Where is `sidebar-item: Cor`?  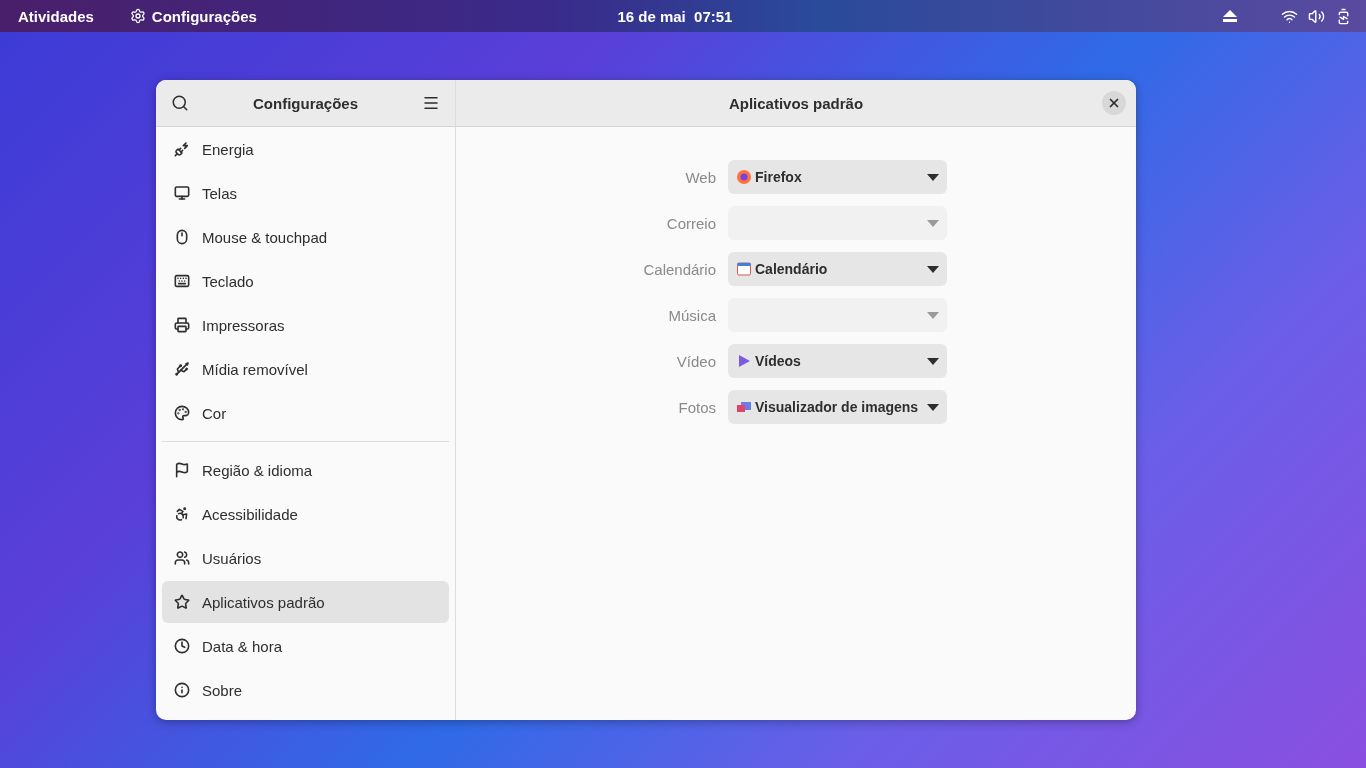 sidebar-item: Cor is located at coordinates (305, 413).